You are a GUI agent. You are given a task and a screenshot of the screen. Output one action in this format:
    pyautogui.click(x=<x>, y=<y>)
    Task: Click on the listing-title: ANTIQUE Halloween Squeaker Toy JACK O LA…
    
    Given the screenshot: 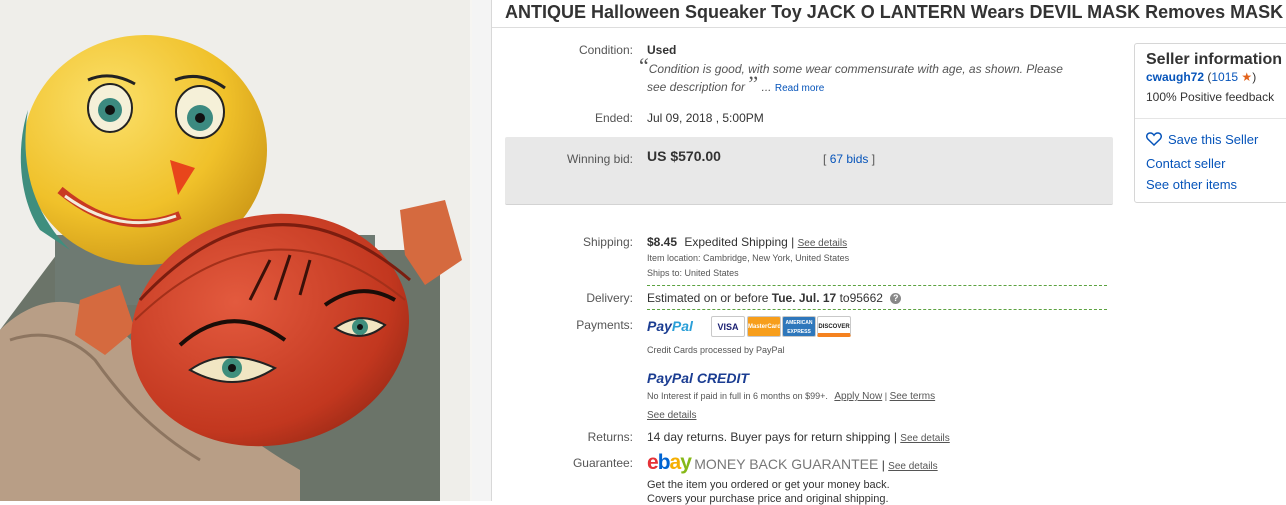 What is the action you would take?
    pyautogui.click(x=894, y=12)
    